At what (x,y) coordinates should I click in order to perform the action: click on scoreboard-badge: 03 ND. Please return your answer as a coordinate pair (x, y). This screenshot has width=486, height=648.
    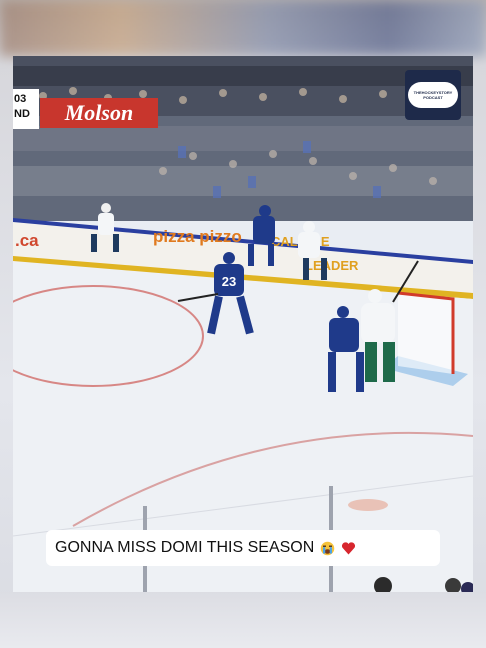
    Looking at the image, I should click on (26, 109).